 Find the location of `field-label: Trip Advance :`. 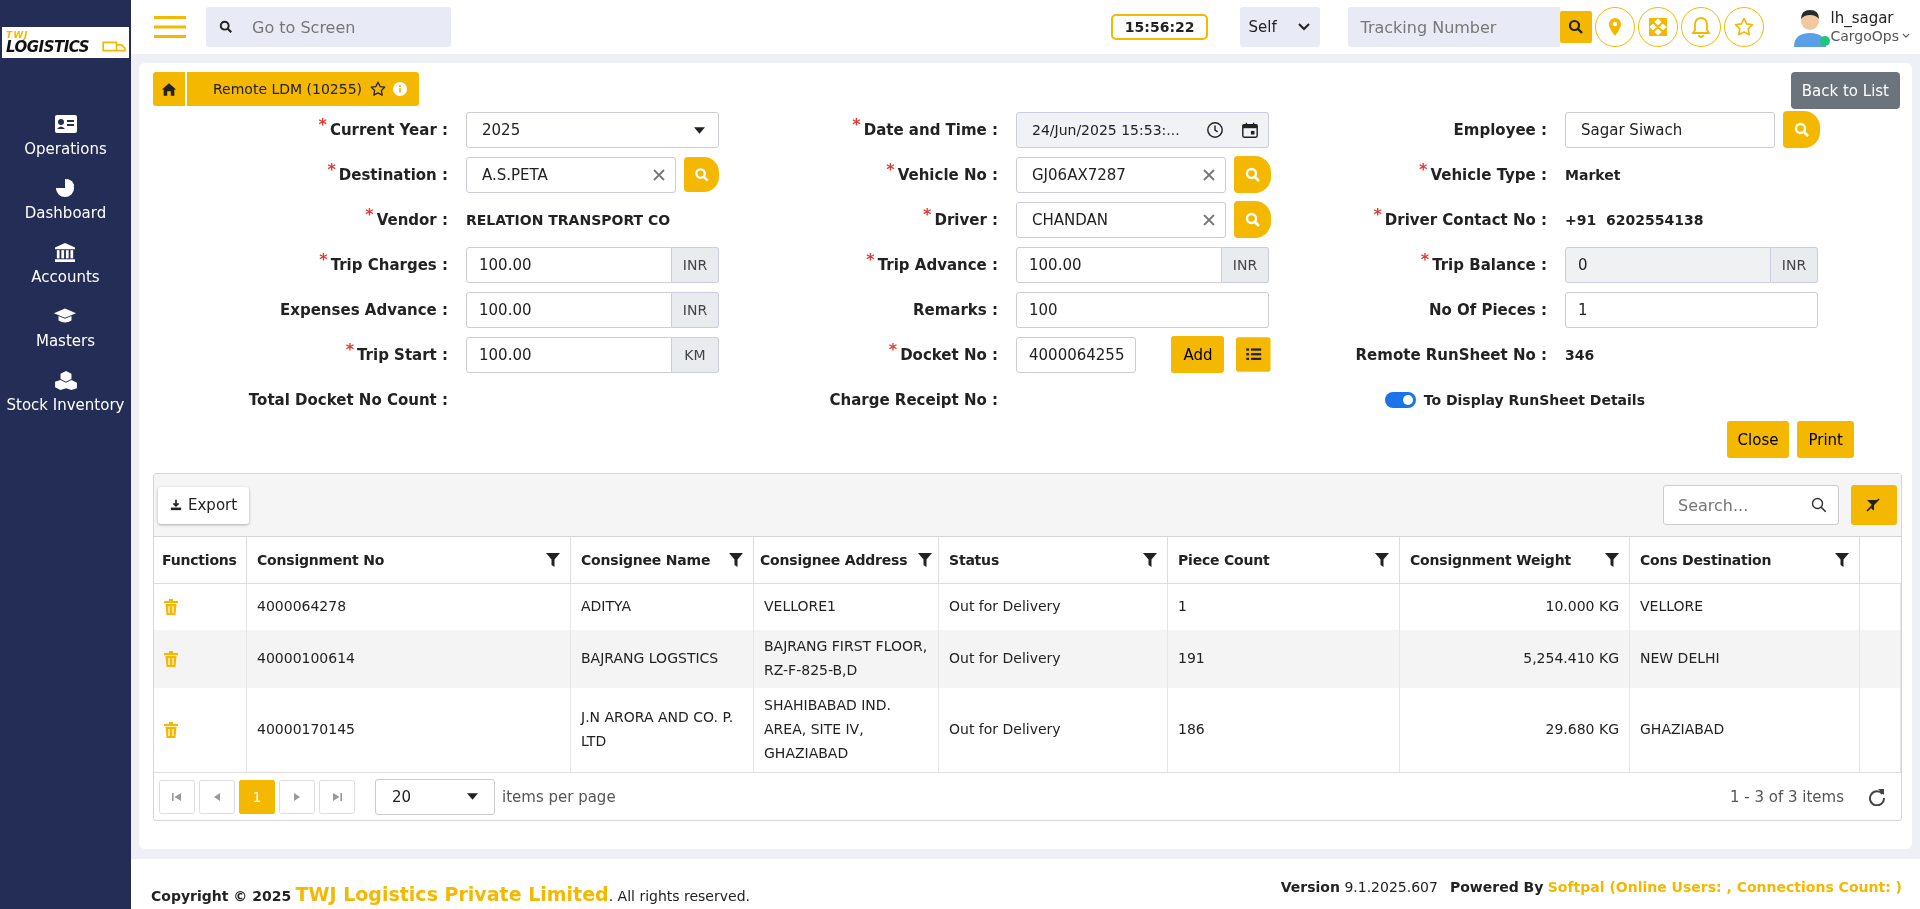

field-label: Trip Advance : is located at coordinates (937, 264).